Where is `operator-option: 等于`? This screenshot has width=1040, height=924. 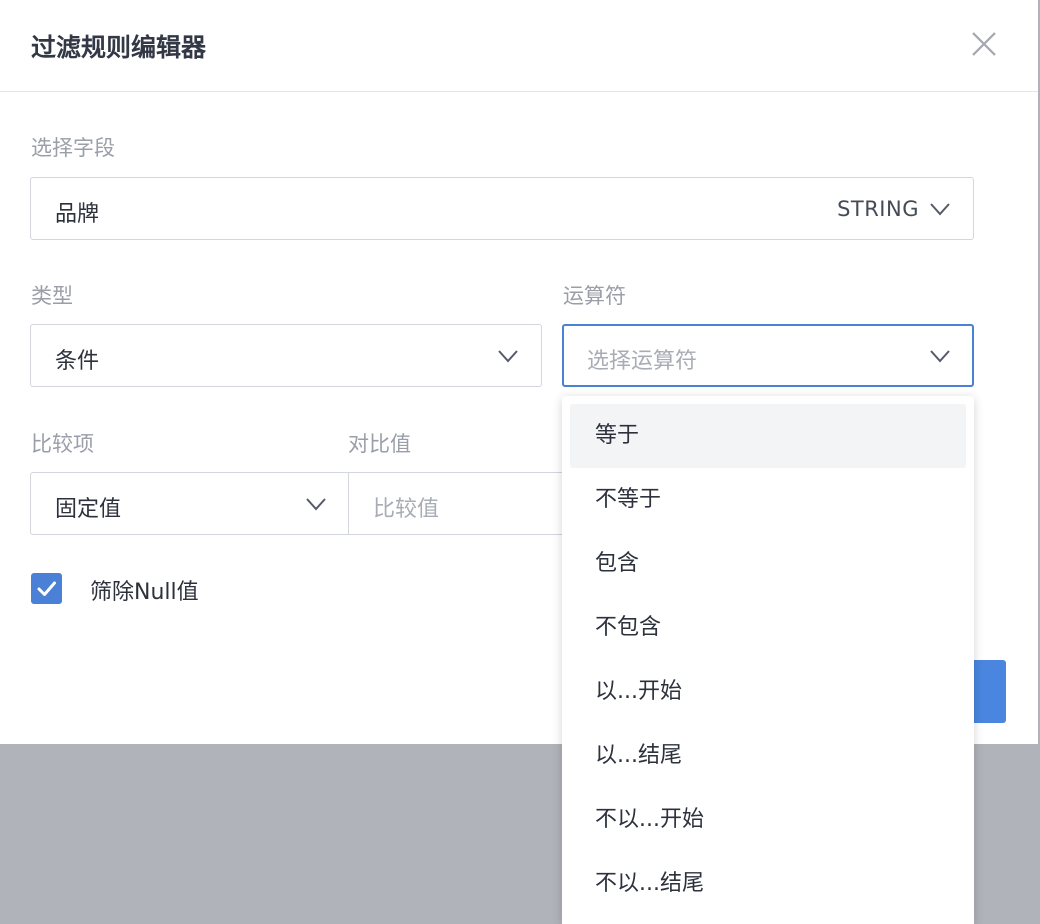
operator-option: 等于 is located at coordinates (768, 436).